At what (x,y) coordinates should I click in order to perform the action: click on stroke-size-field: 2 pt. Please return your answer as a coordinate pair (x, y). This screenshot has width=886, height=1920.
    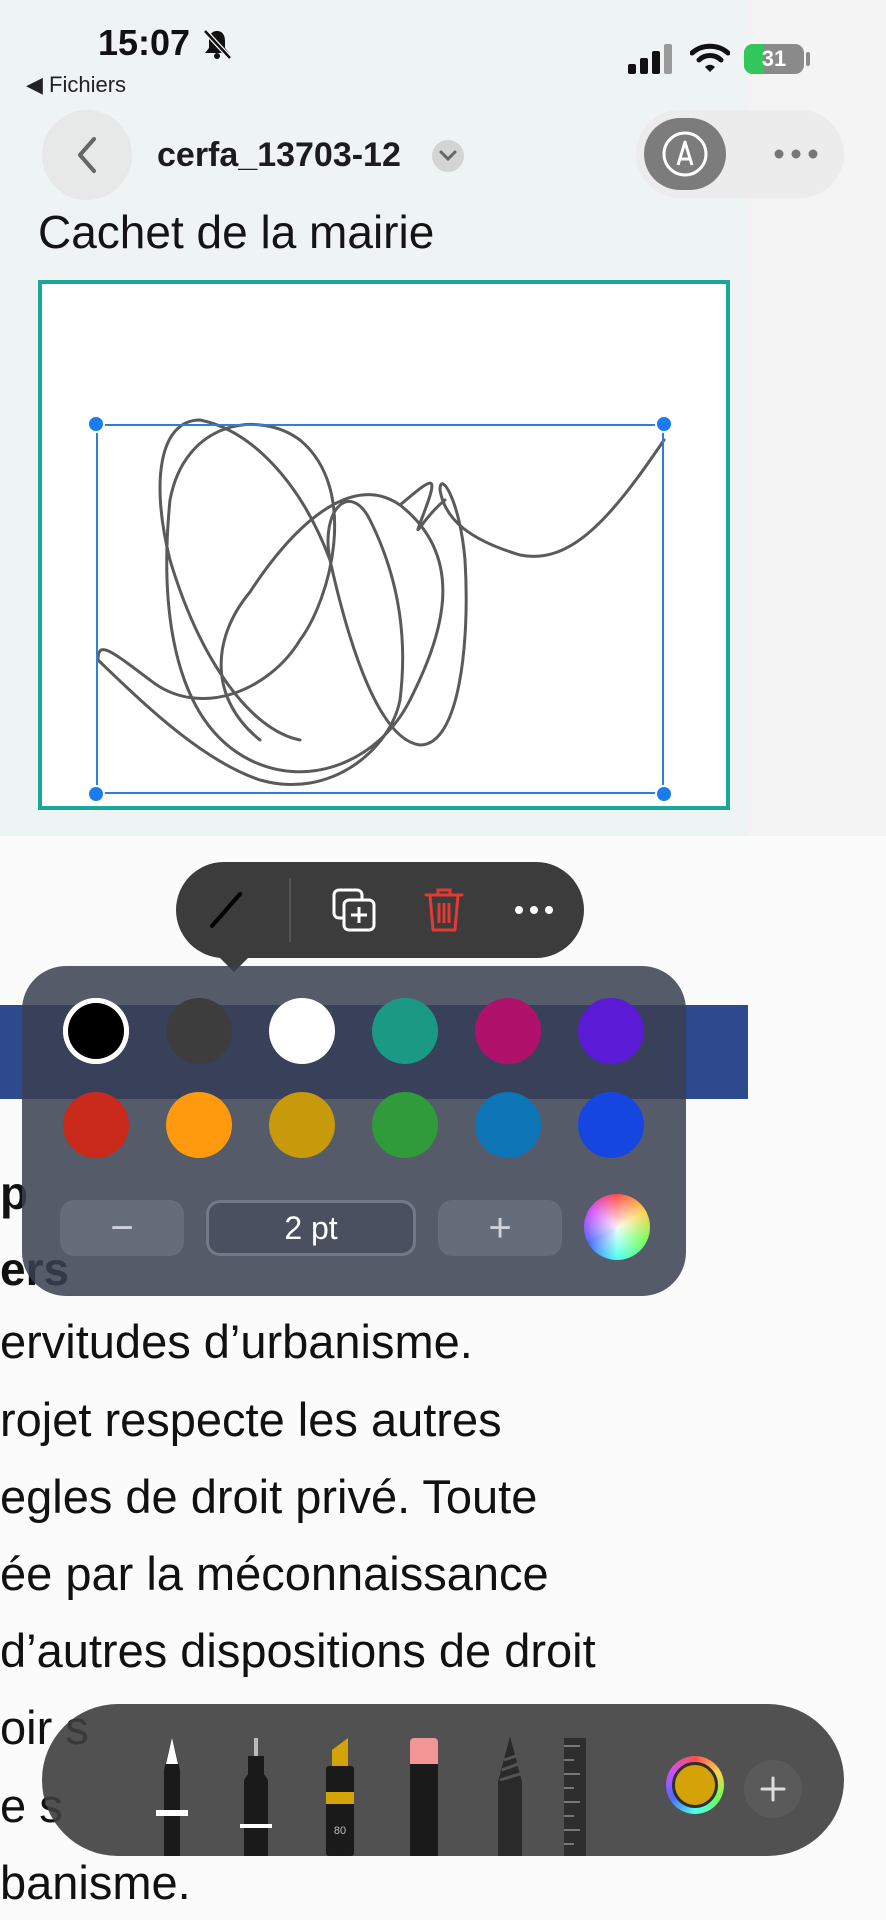
    Looking at the image, I should click on (311, 1228).